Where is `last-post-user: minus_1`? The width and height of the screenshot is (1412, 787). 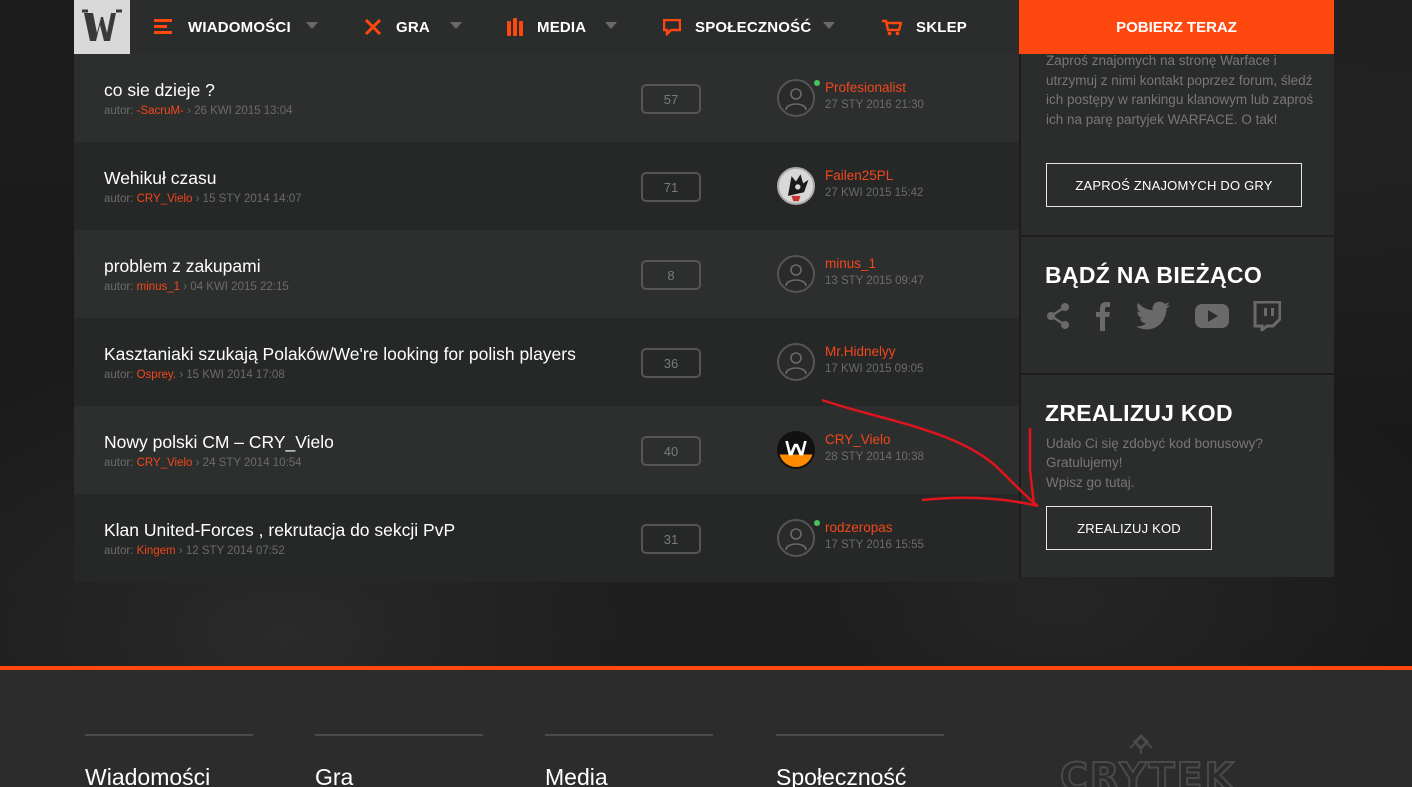 last-post-user: minus_1 is located at coordinates (850, 263).